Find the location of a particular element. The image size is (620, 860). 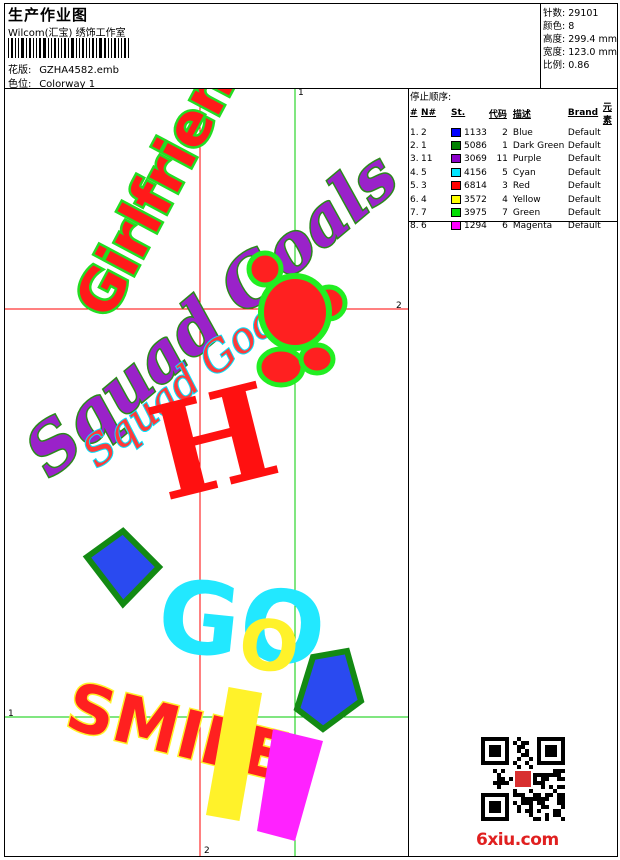

row-description: Magenta is located at coordinates (532, 226).